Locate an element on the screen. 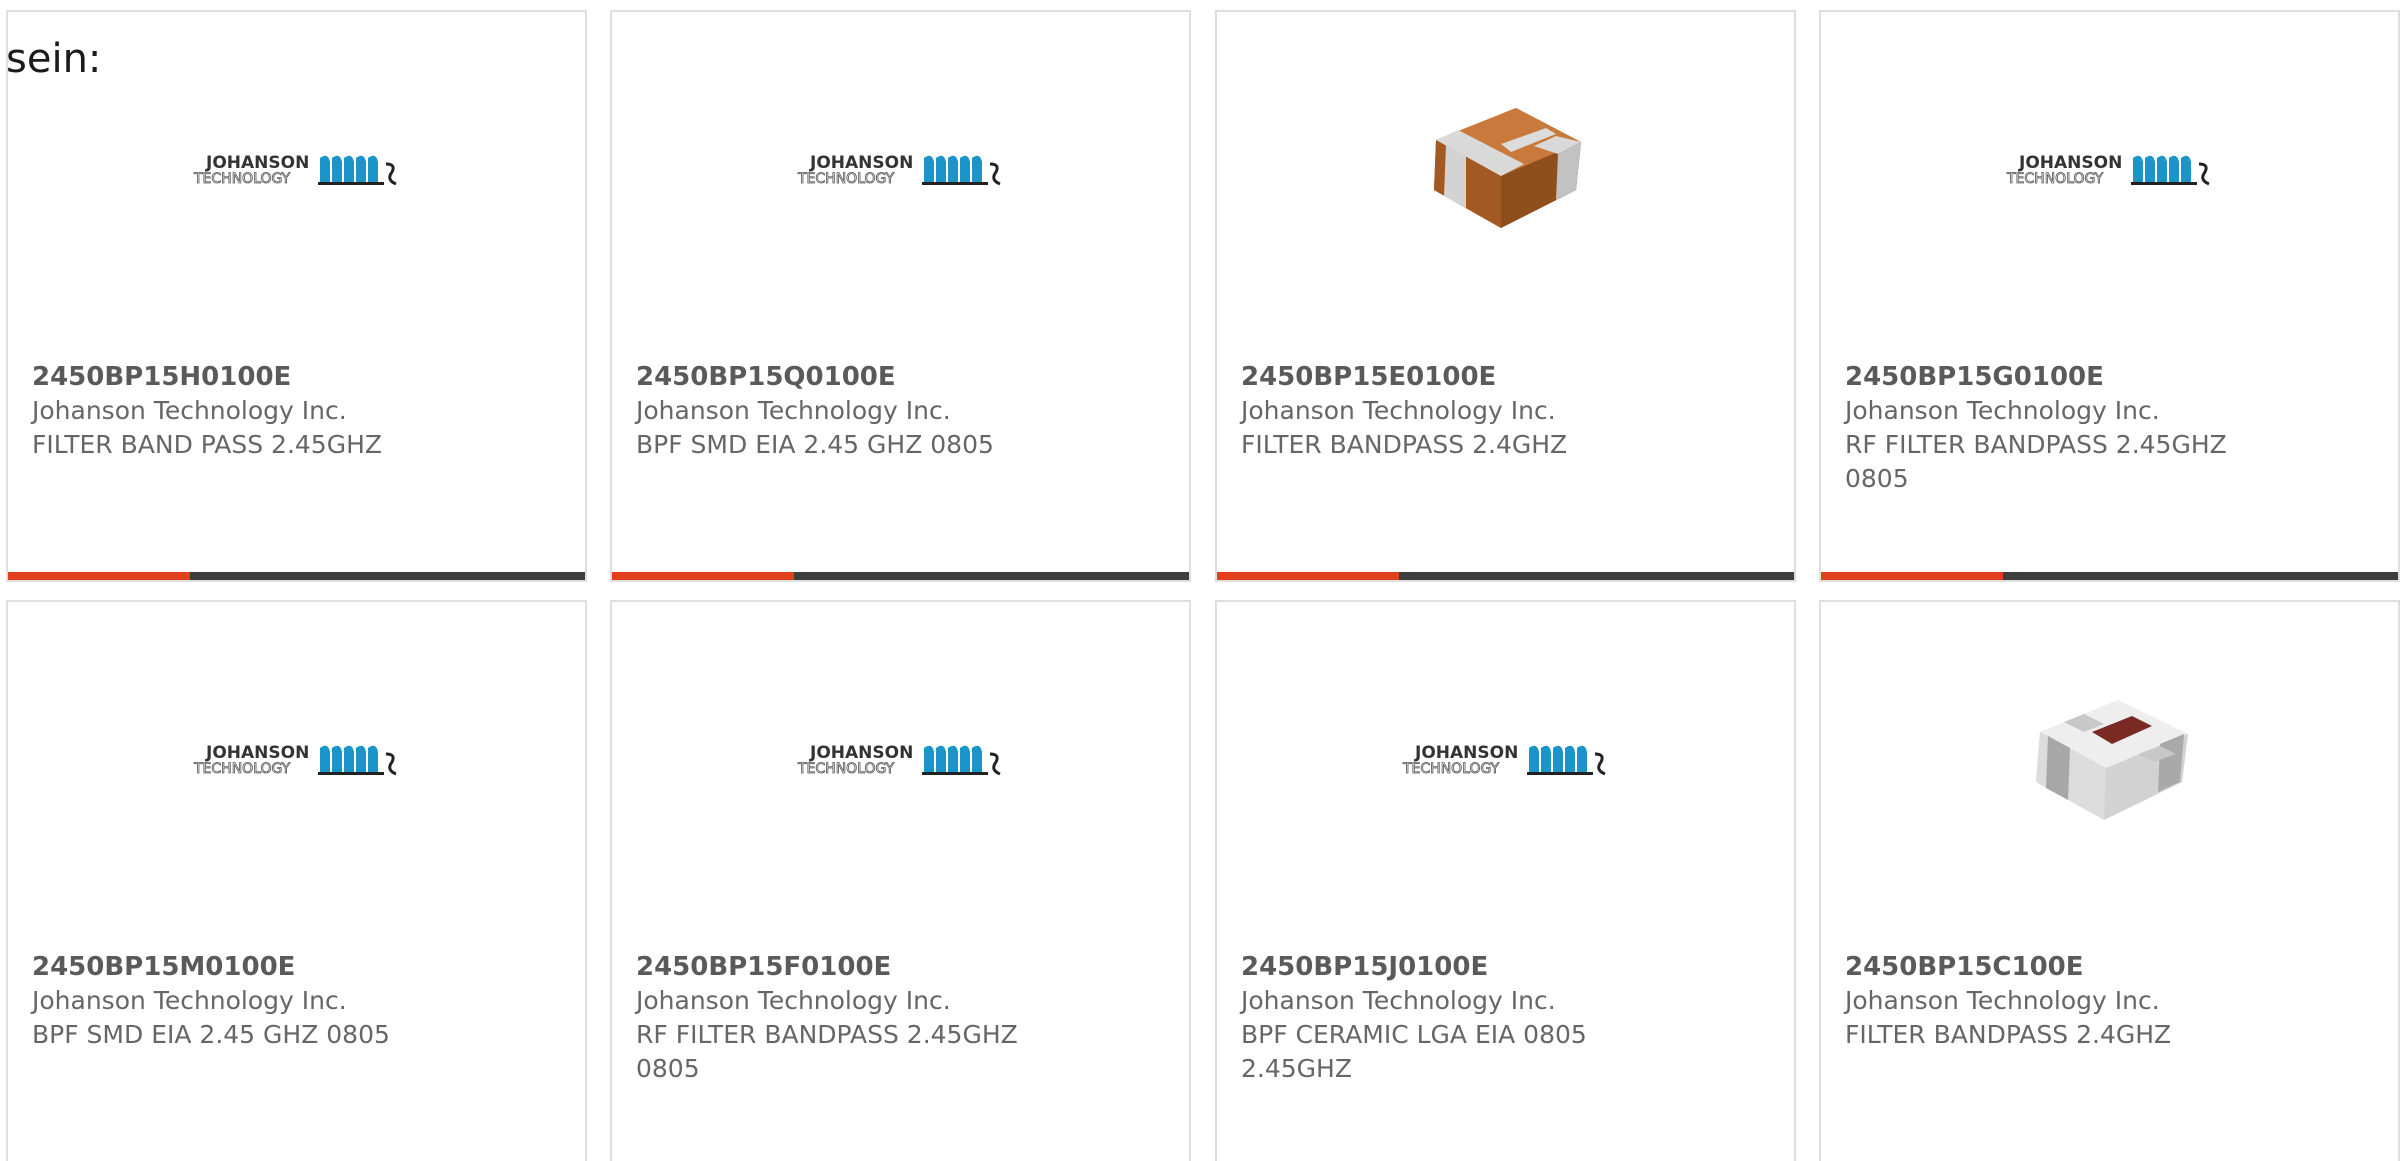 This screenshot has width=2400, height=1161. white-chip-icon is located at coordinates (2110, 762).